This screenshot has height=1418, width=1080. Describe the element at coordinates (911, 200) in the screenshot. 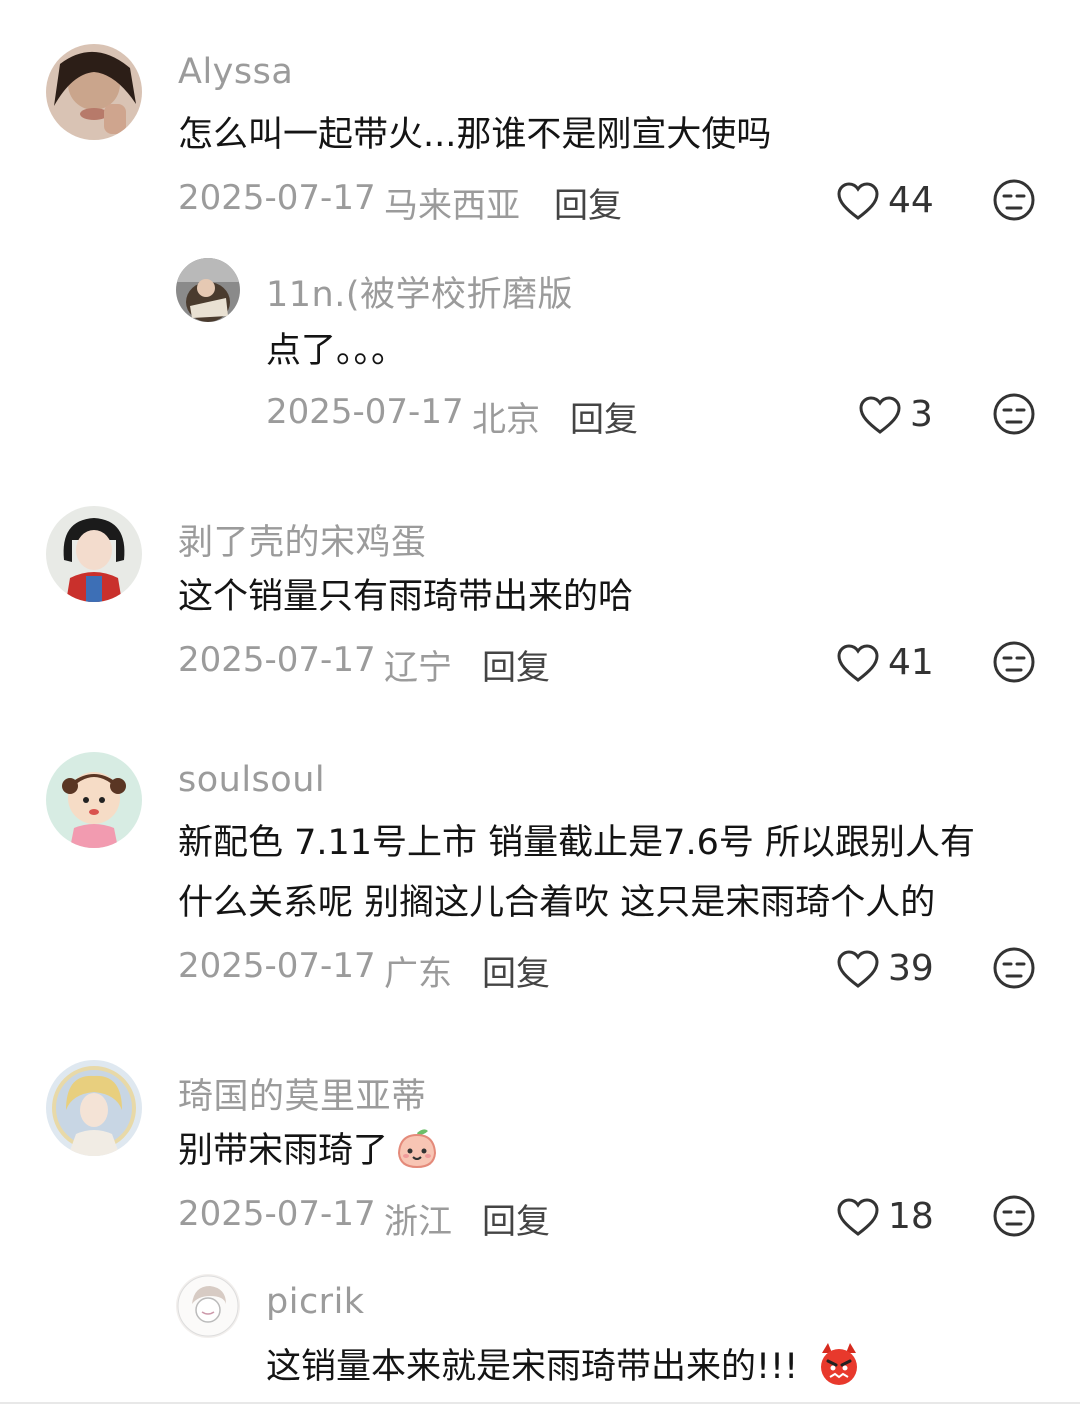

I see `like-count: 44` at that location.